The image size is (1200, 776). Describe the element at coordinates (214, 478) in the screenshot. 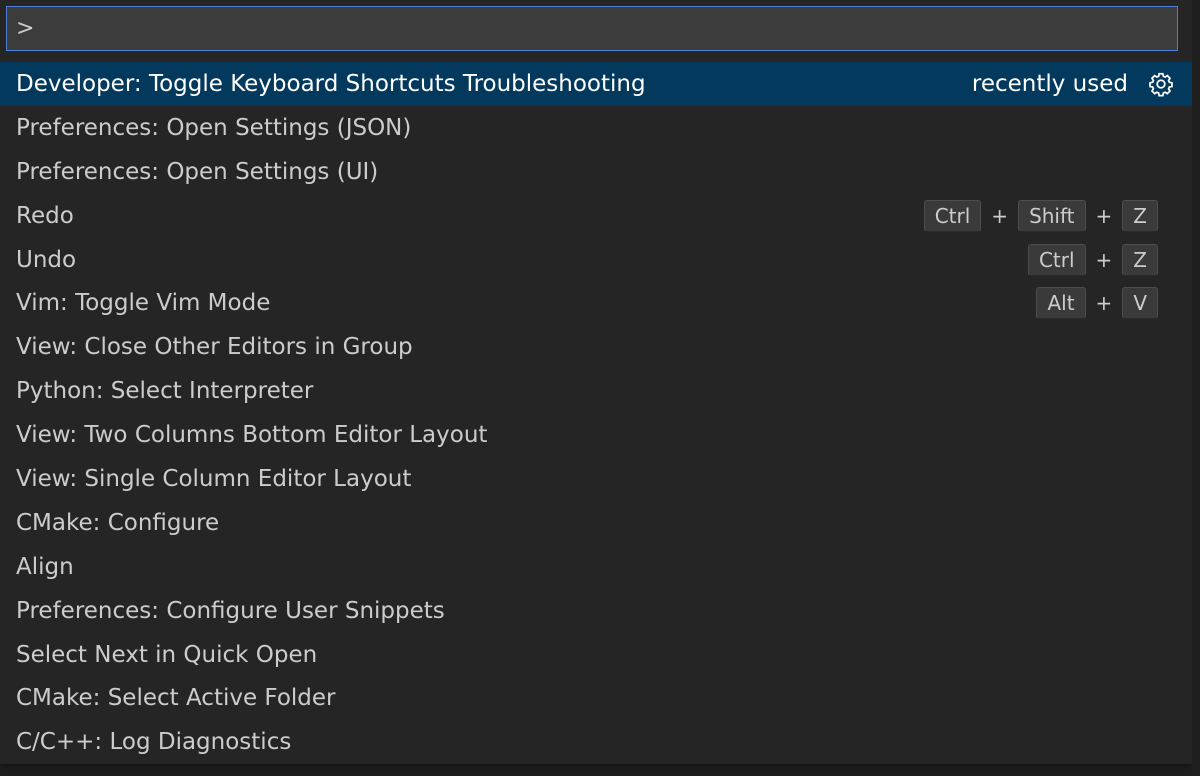

I see `command-label: View: Single Column Editor Layout` at that location.